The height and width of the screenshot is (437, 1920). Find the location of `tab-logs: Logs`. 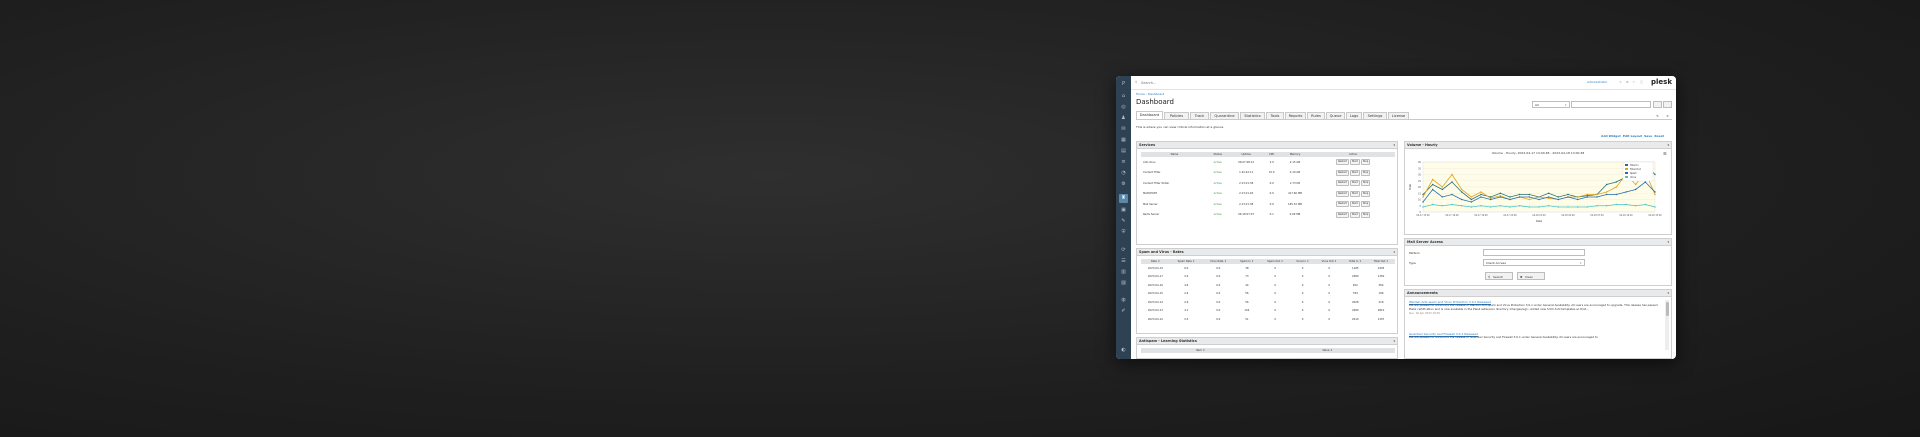

tab-logs: Logs is located at coordinates (1354, 115).